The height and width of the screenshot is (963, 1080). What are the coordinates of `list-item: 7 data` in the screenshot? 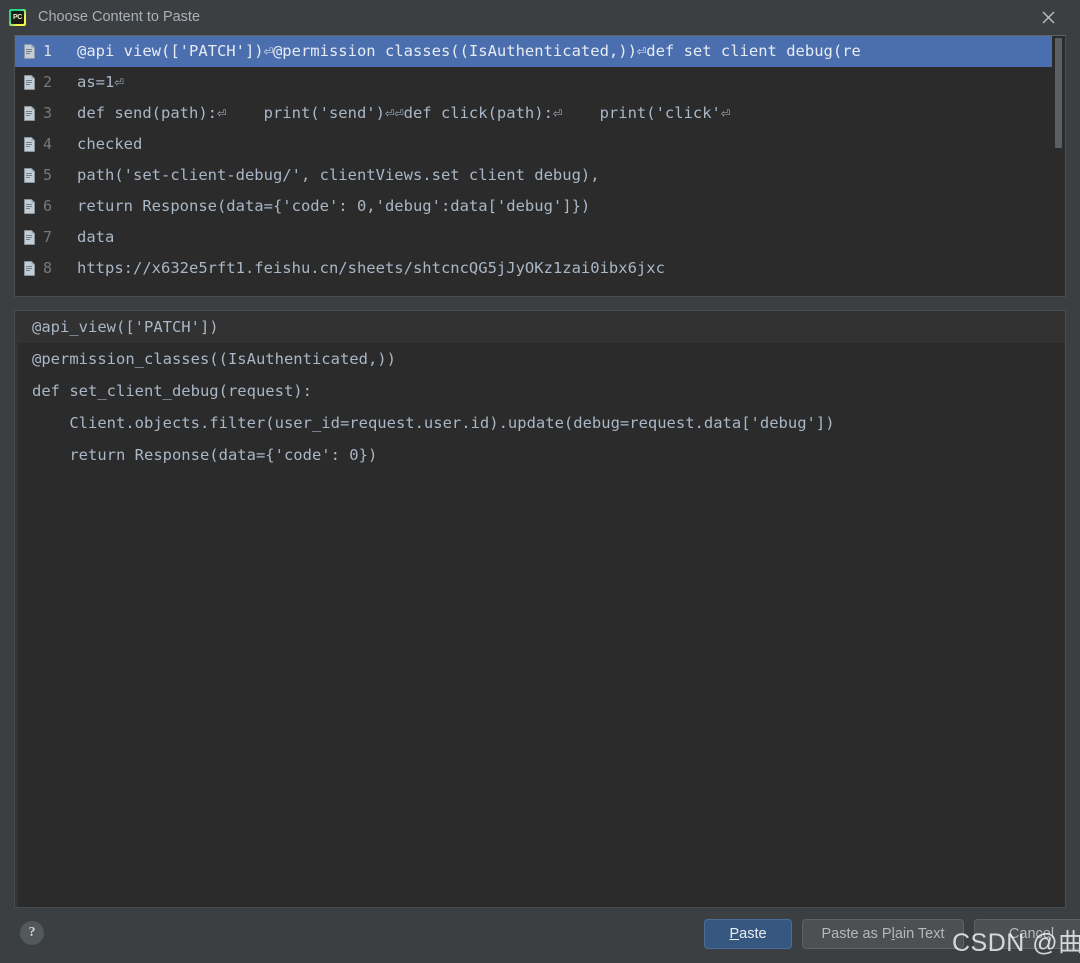 It's located at (540, 237).